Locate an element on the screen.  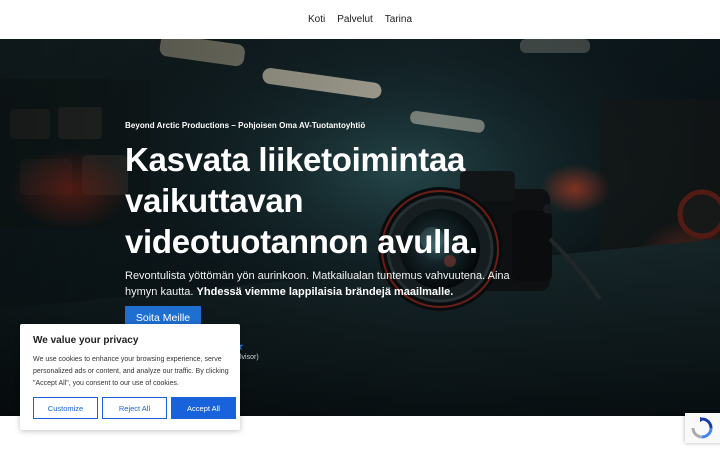
cookie-title: We value your privacy is located at coordinates (86, 340).